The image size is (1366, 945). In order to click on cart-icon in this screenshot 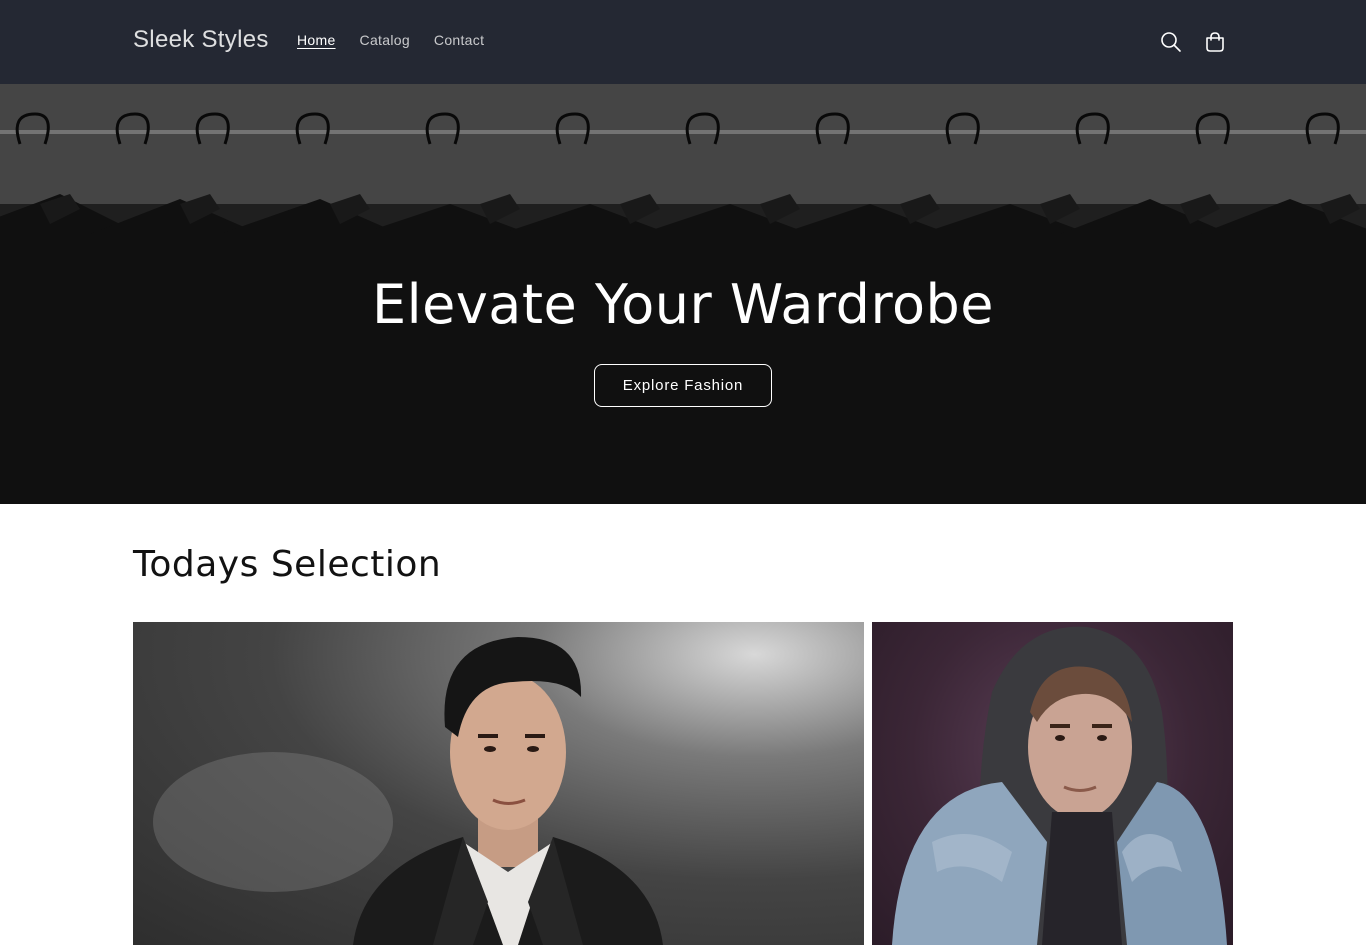, I will do `click(1215, 42)`.